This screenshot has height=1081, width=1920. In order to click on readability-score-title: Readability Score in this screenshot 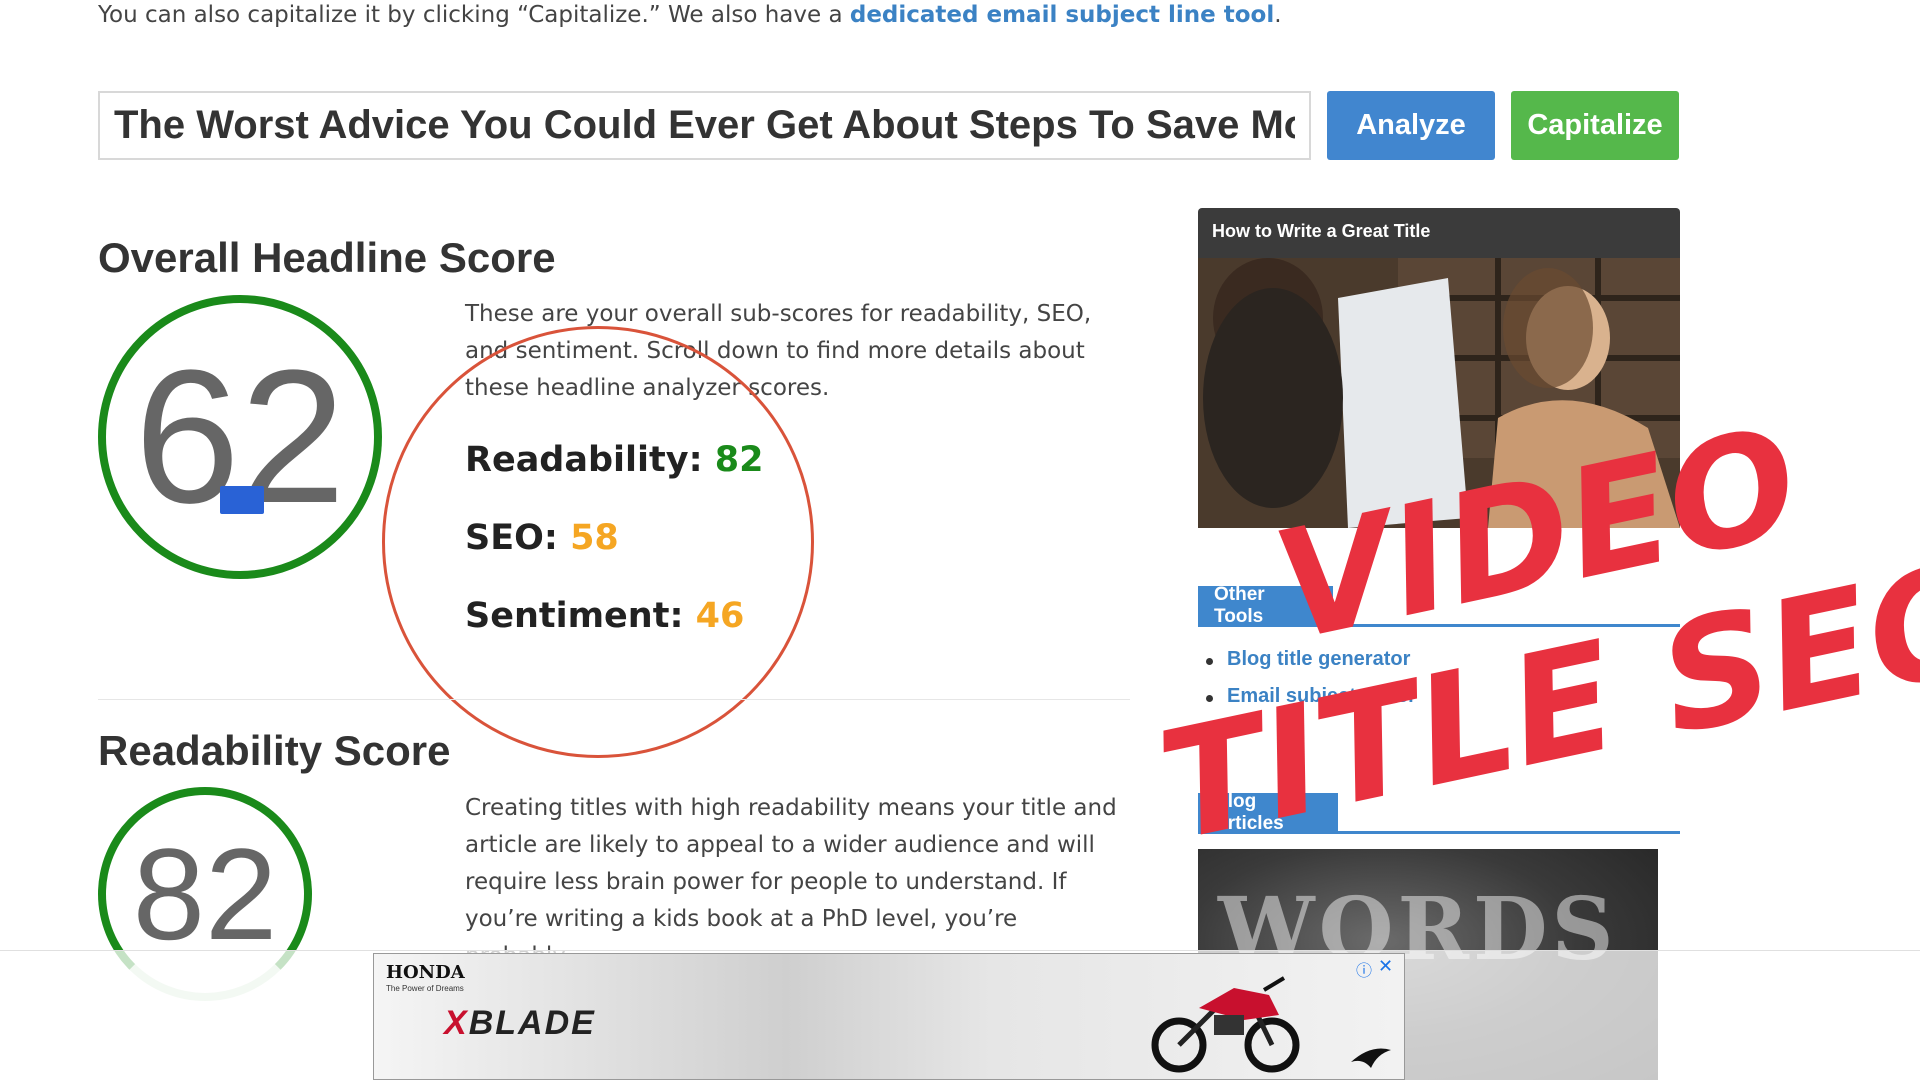, I will do `click(274, 750)`.